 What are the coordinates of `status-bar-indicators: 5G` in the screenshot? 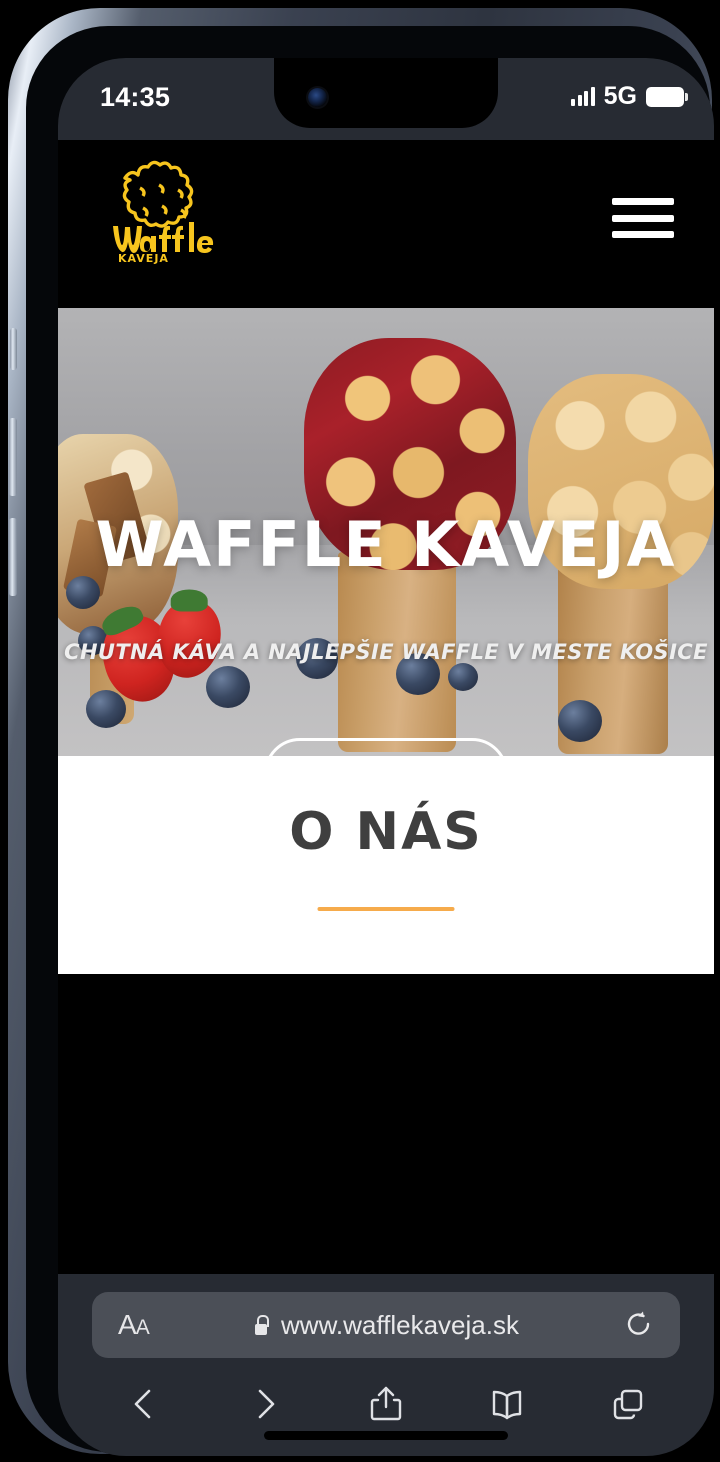 It's located at (629, 96).